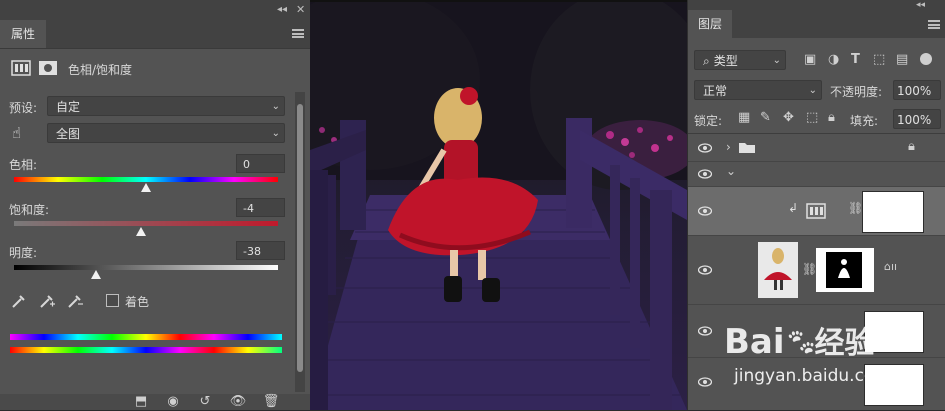  What do you see at coordinates (914, 91) in the screenshot?
I see `opacity-value: 100%` at bounding box center [914, 91].